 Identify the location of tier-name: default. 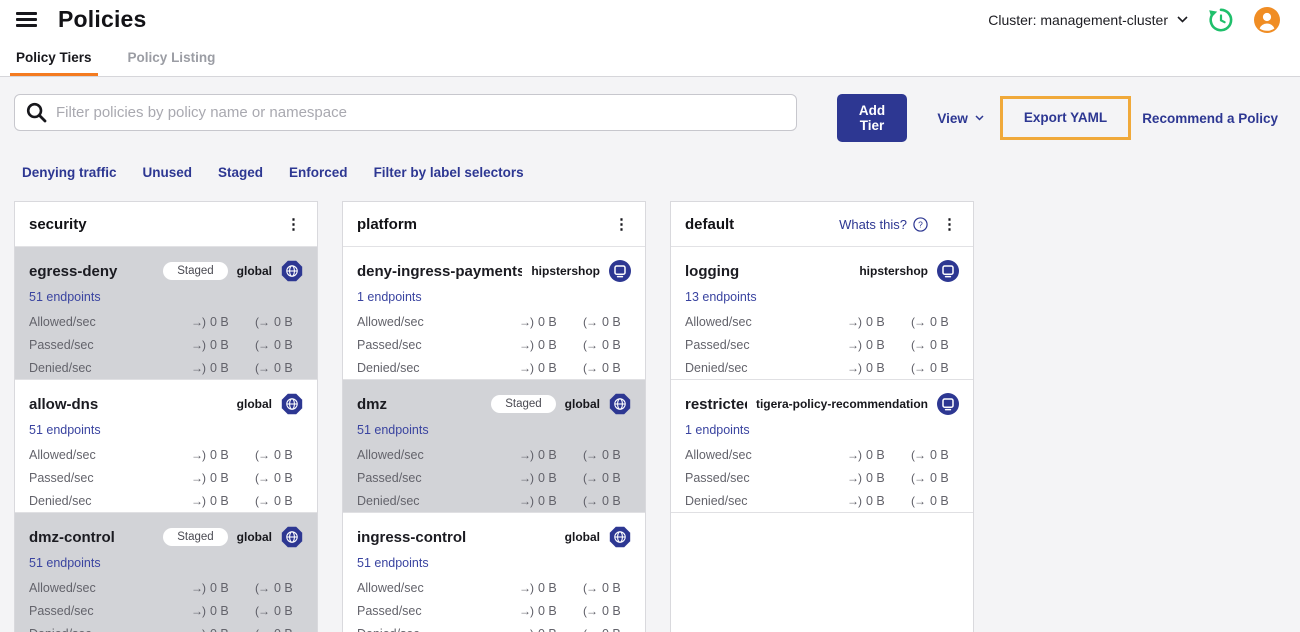
(710, 224).